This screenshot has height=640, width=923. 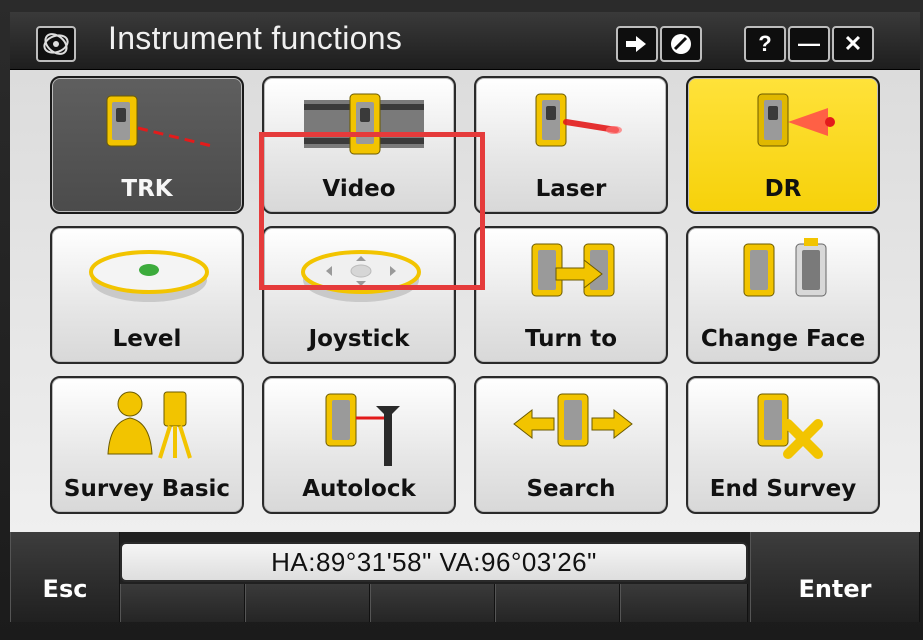 I want to click on autolock-prism-icon, so click(x=362, y=429).